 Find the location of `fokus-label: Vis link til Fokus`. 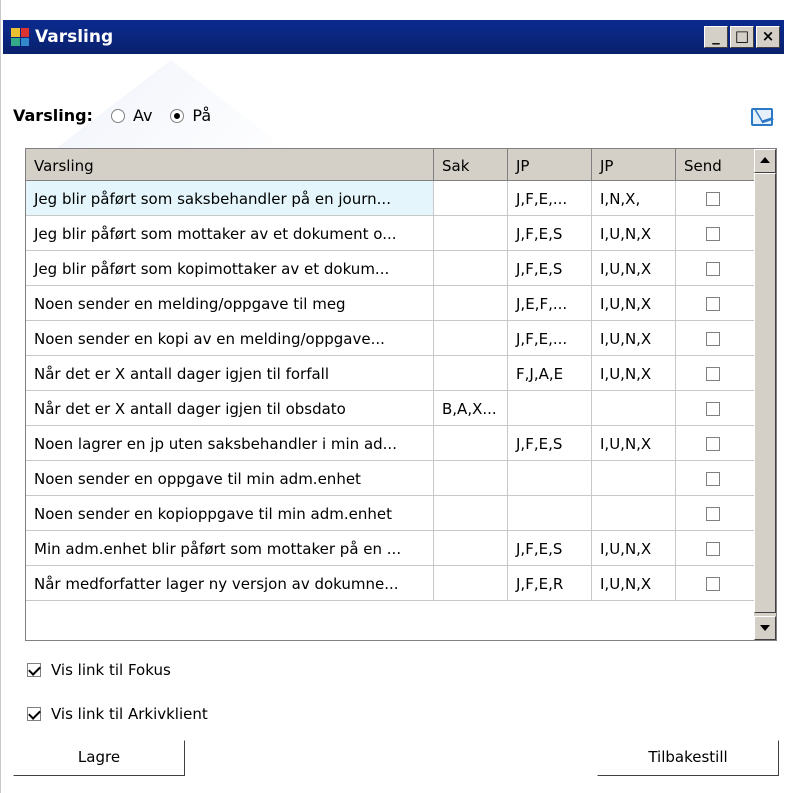

fokus-label: Vis link til Fokus is located at coordinates (111, 670).